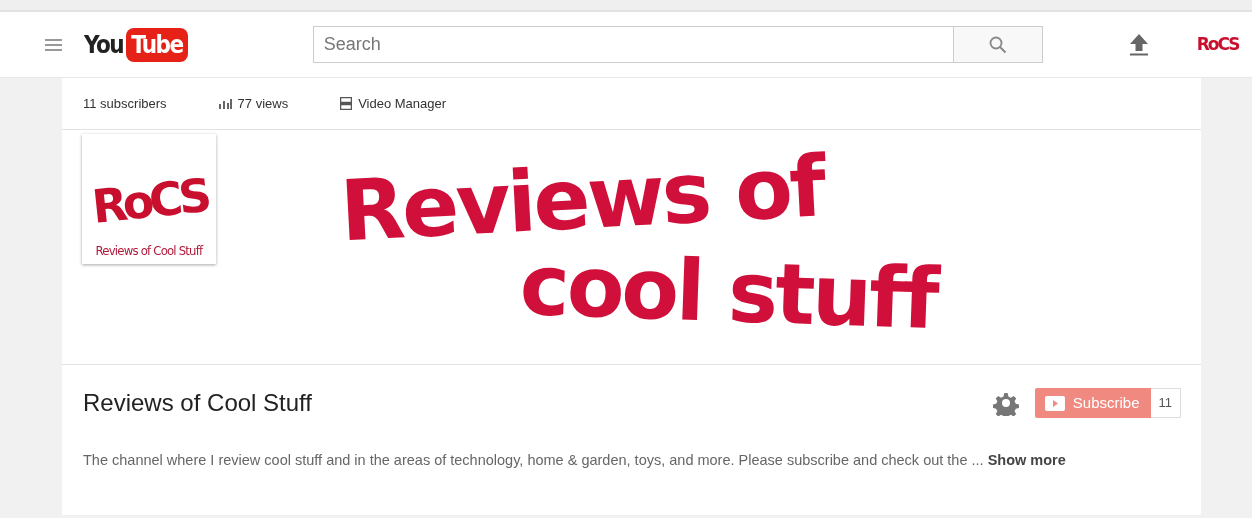 The image size is (1252, 518). What do you see at coordinates (393, 103) in the screenshot?
I see `stat-link: Video Manager` at bounding box center [393, 103].